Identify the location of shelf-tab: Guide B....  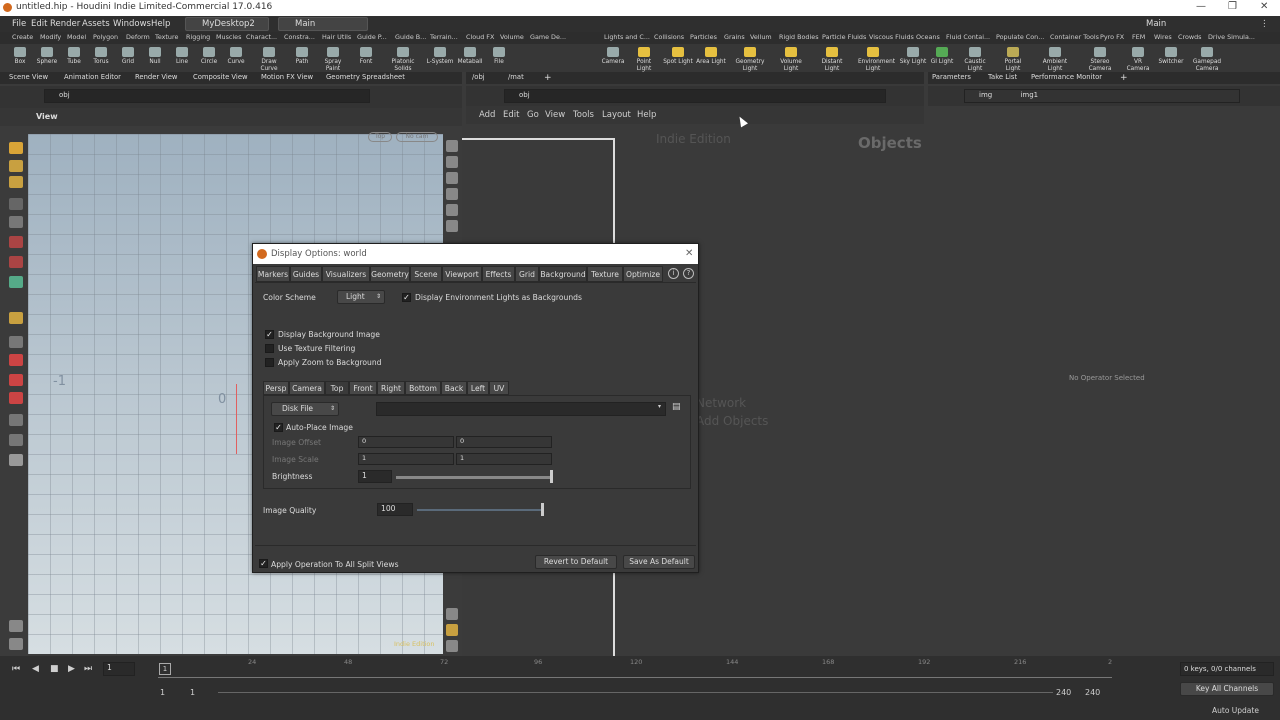
(410, 37).